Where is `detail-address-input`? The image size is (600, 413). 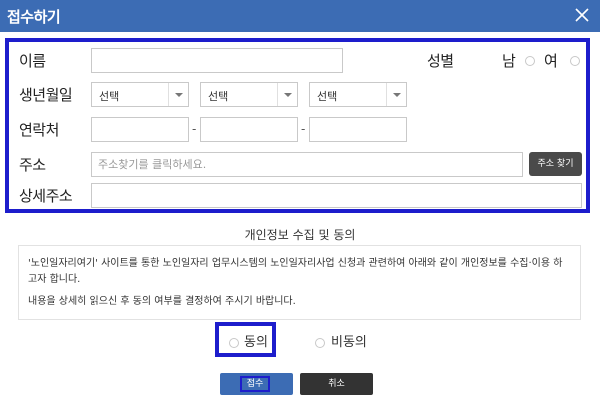 detail-address-input is located at coordinates (336, 195).